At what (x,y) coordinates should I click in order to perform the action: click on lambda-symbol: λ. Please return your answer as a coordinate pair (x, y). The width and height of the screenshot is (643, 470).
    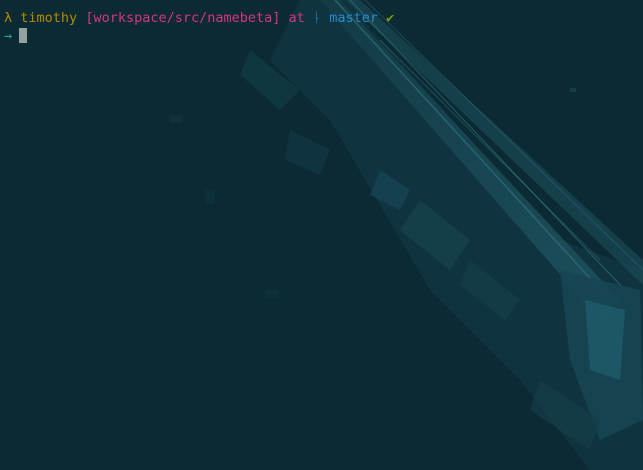
    Looking at the image, I should click on (8, 18).